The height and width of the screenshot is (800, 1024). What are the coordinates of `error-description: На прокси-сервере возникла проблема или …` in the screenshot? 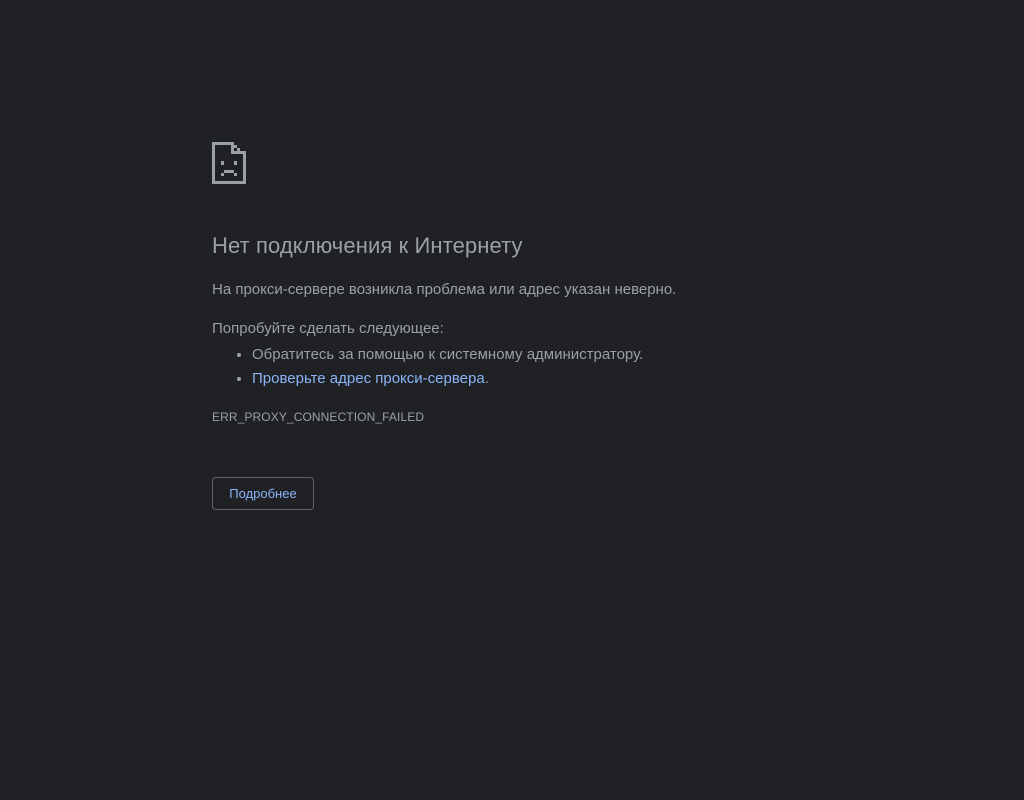 It's located at (444, 289).